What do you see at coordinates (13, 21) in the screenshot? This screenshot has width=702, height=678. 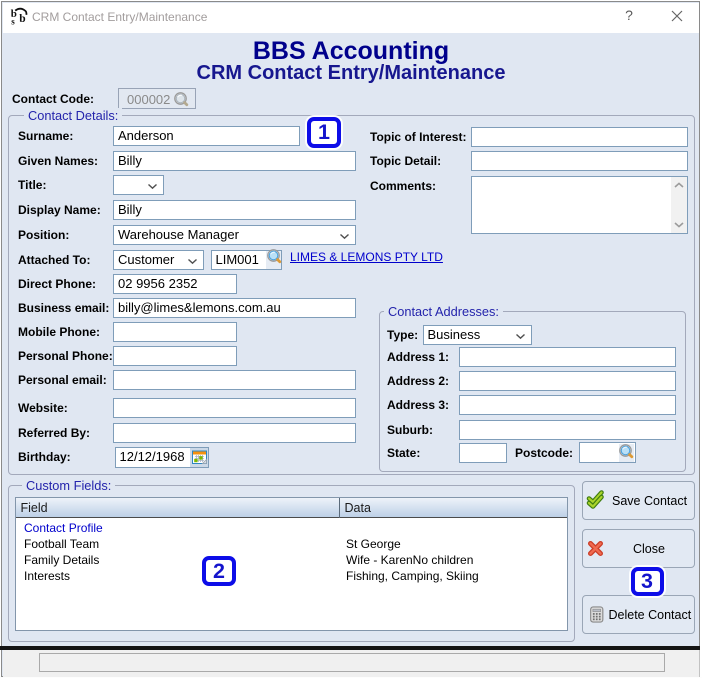 I see `svg-text: s` at bounding box center [13, 21].